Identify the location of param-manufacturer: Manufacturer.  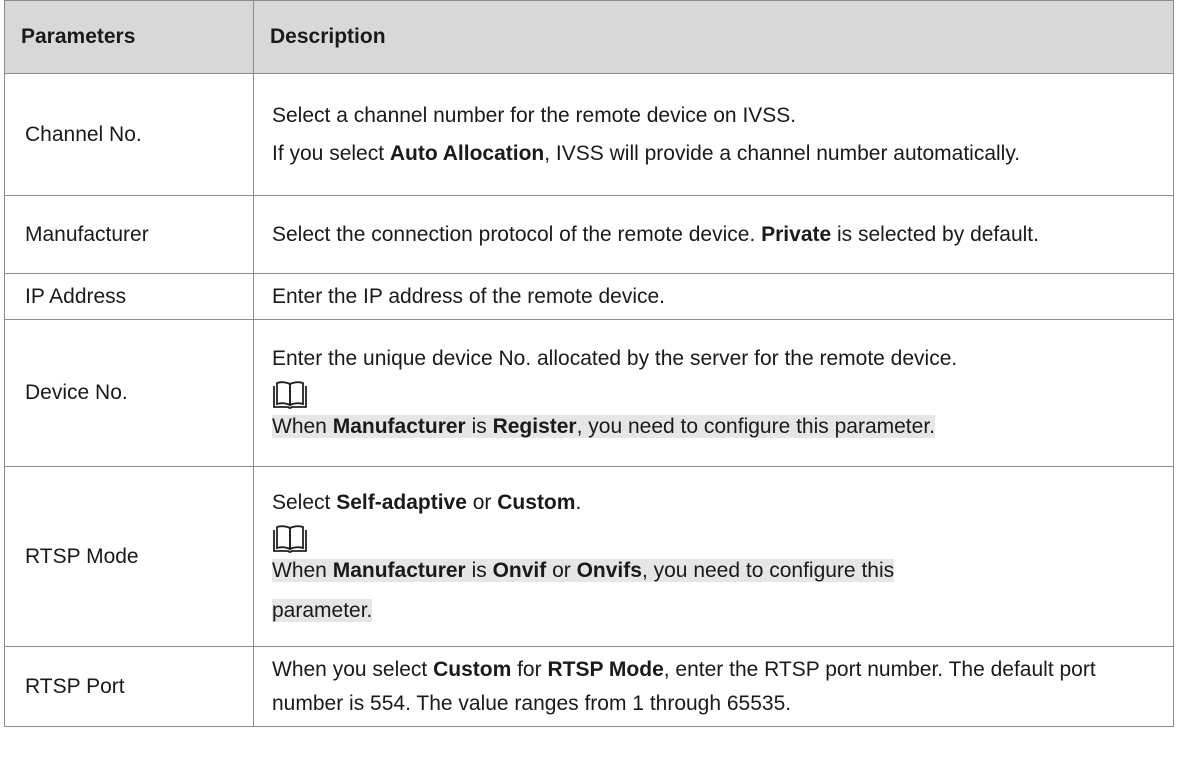
(129, 234).